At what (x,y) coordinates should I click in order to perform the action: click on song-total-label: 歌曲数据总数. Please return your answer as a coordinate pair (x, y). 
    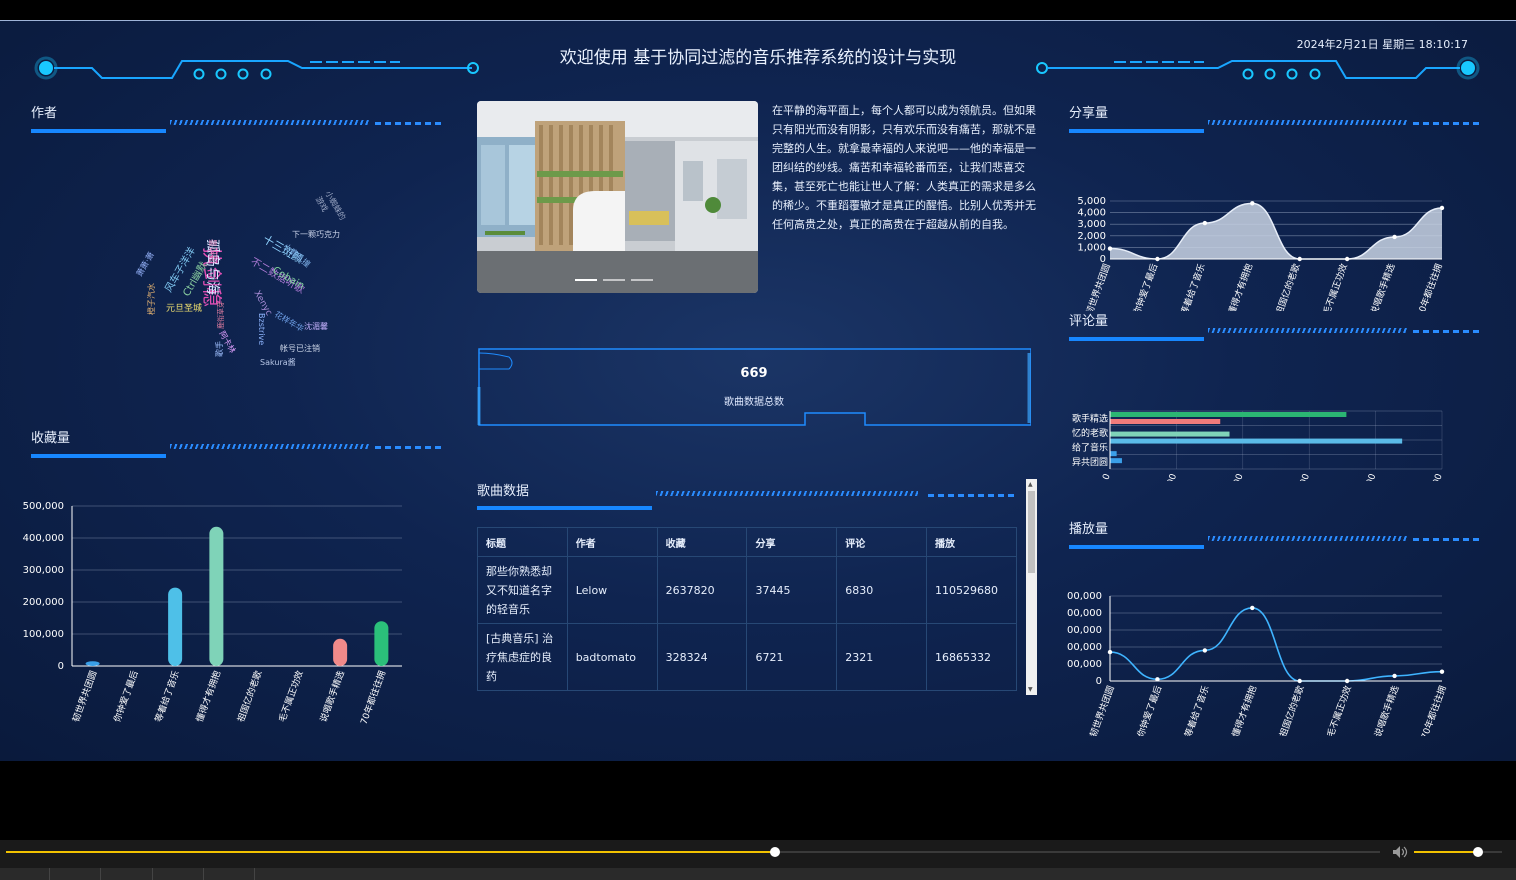
    Looking at the image, I should click on (754, 402).